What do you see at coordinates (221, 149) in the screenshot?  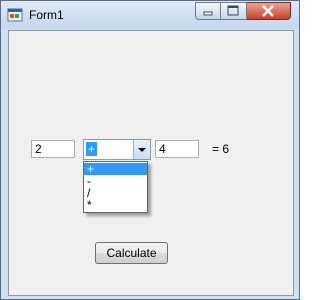 I see `result-label: = 6` at bounding box center [221, 149].